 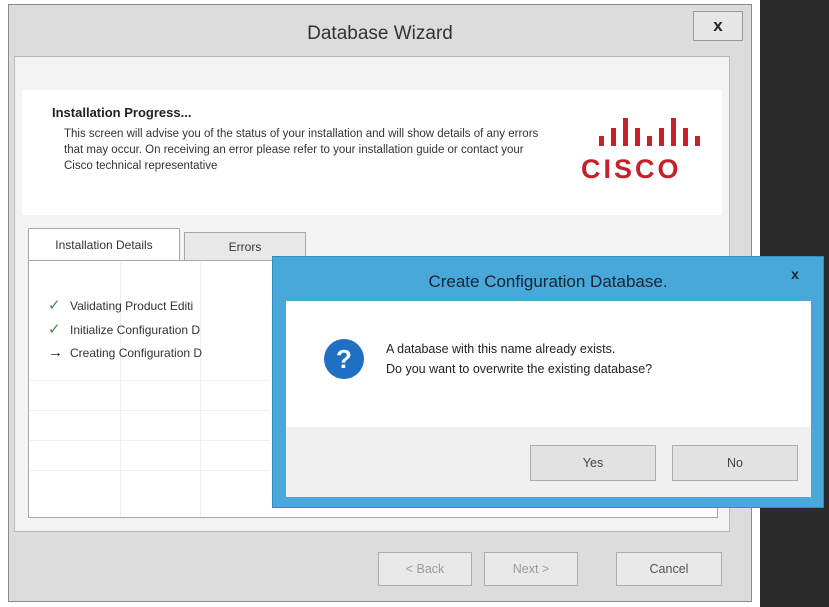 I want to click on step-item: ✓ Initialize Configuration D, so click(x=124, y=329).